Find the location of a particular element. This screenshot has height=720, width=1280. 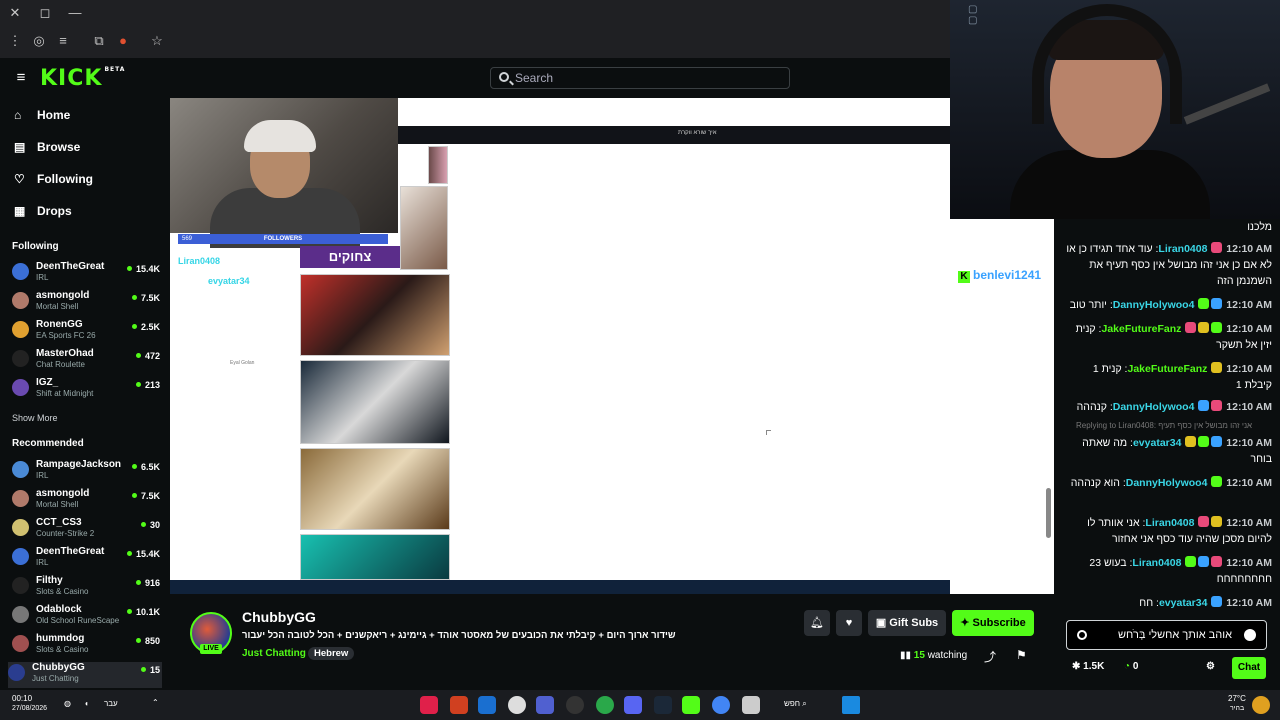

tray-chevron-icon: ⌃ is located at coordinates (155, 702).